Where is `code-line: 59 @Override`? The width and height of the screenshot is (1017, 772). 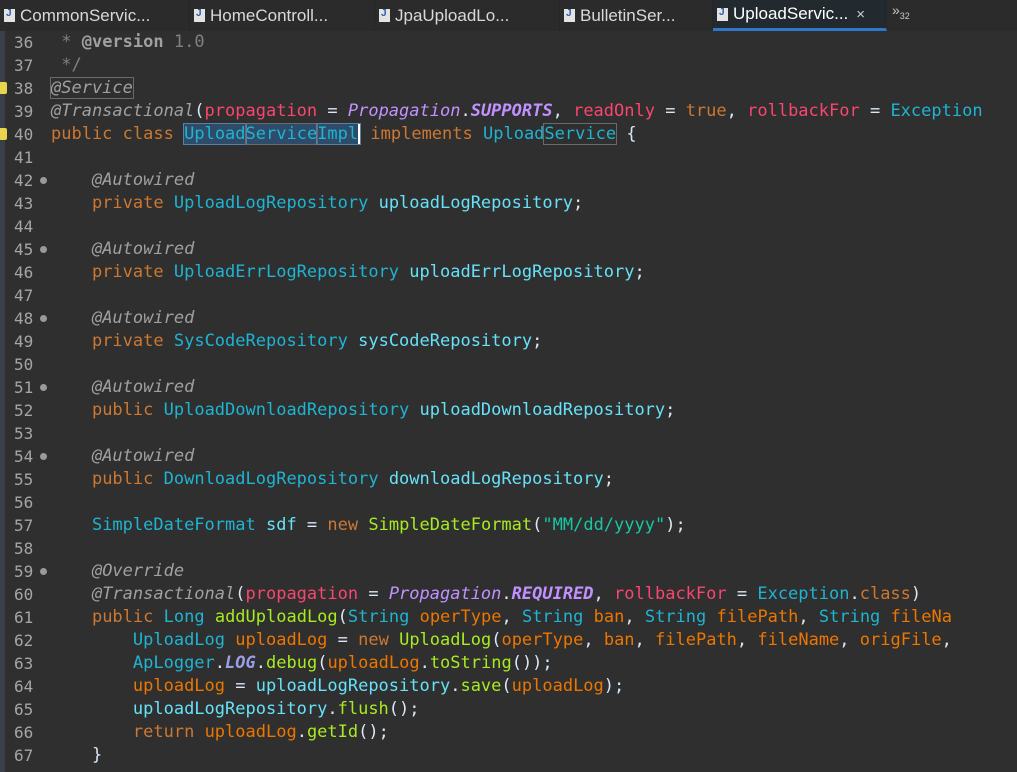
code-line: 59 @Override is located at coordinates (508, 571).